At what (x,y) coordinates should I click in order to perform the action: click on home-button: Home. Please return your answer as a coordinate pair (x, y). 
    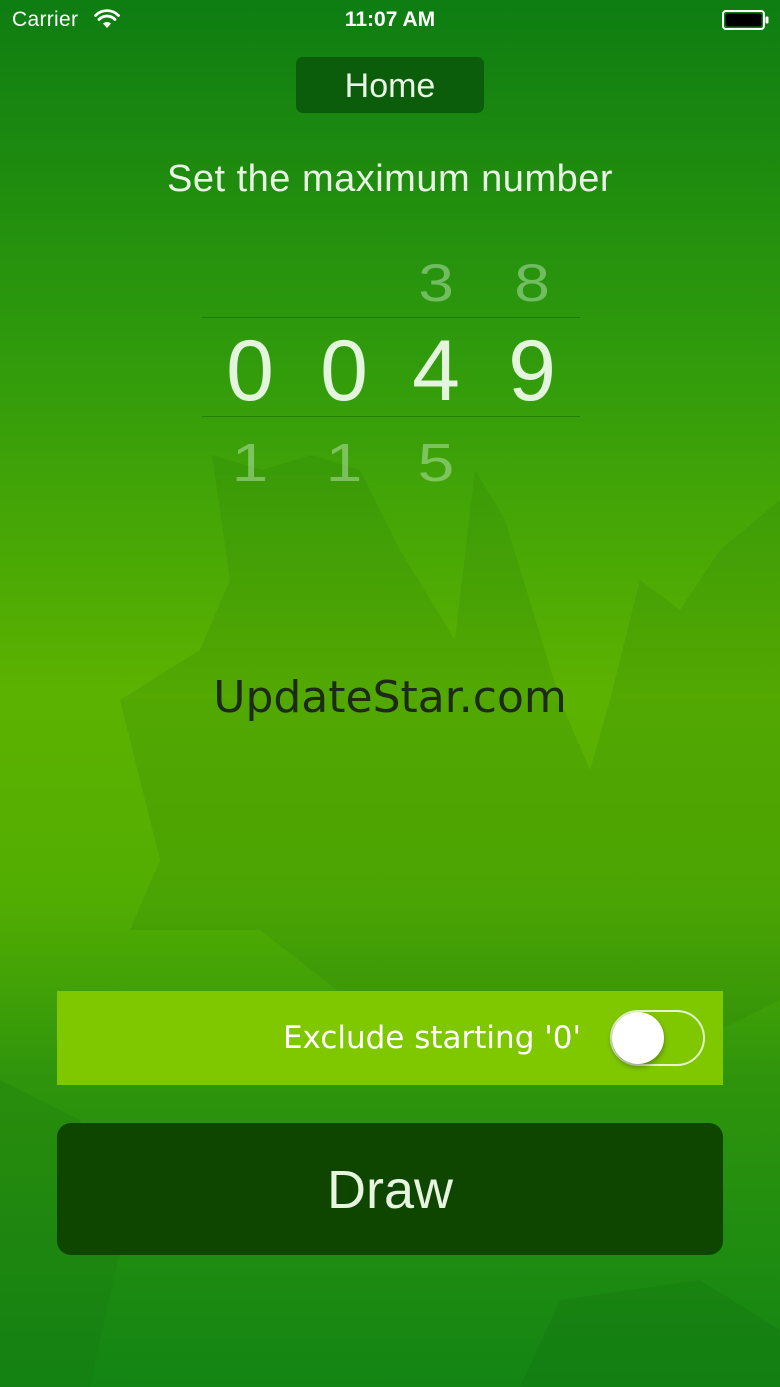
    Looking at the image, I should click on (390, 85).